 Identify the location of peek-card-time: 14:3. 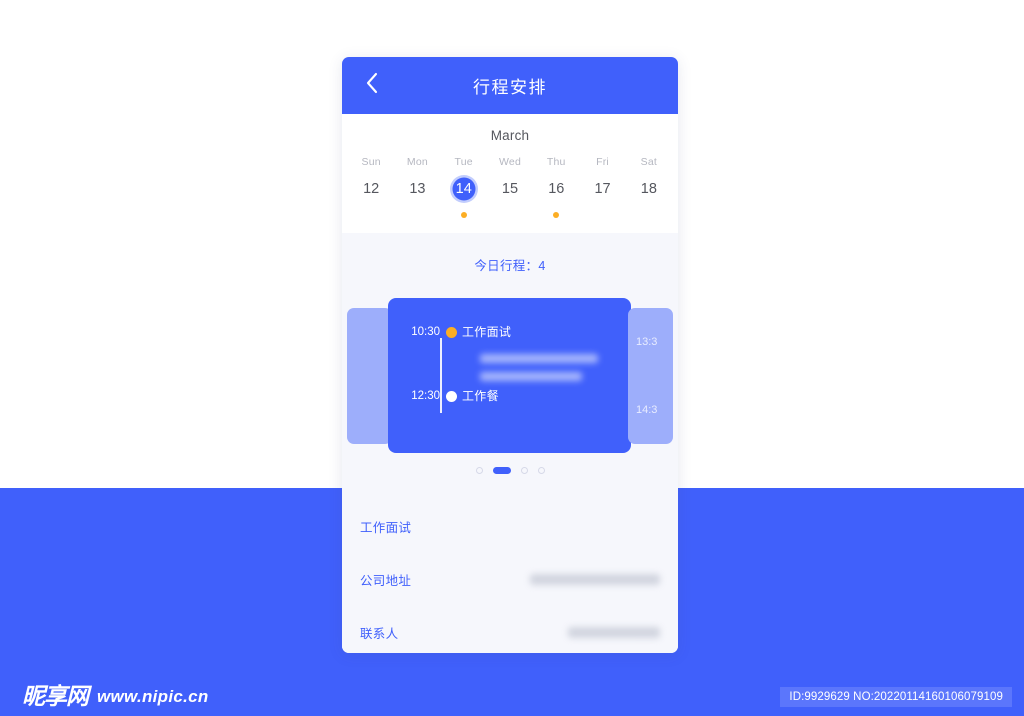
(647, 410).